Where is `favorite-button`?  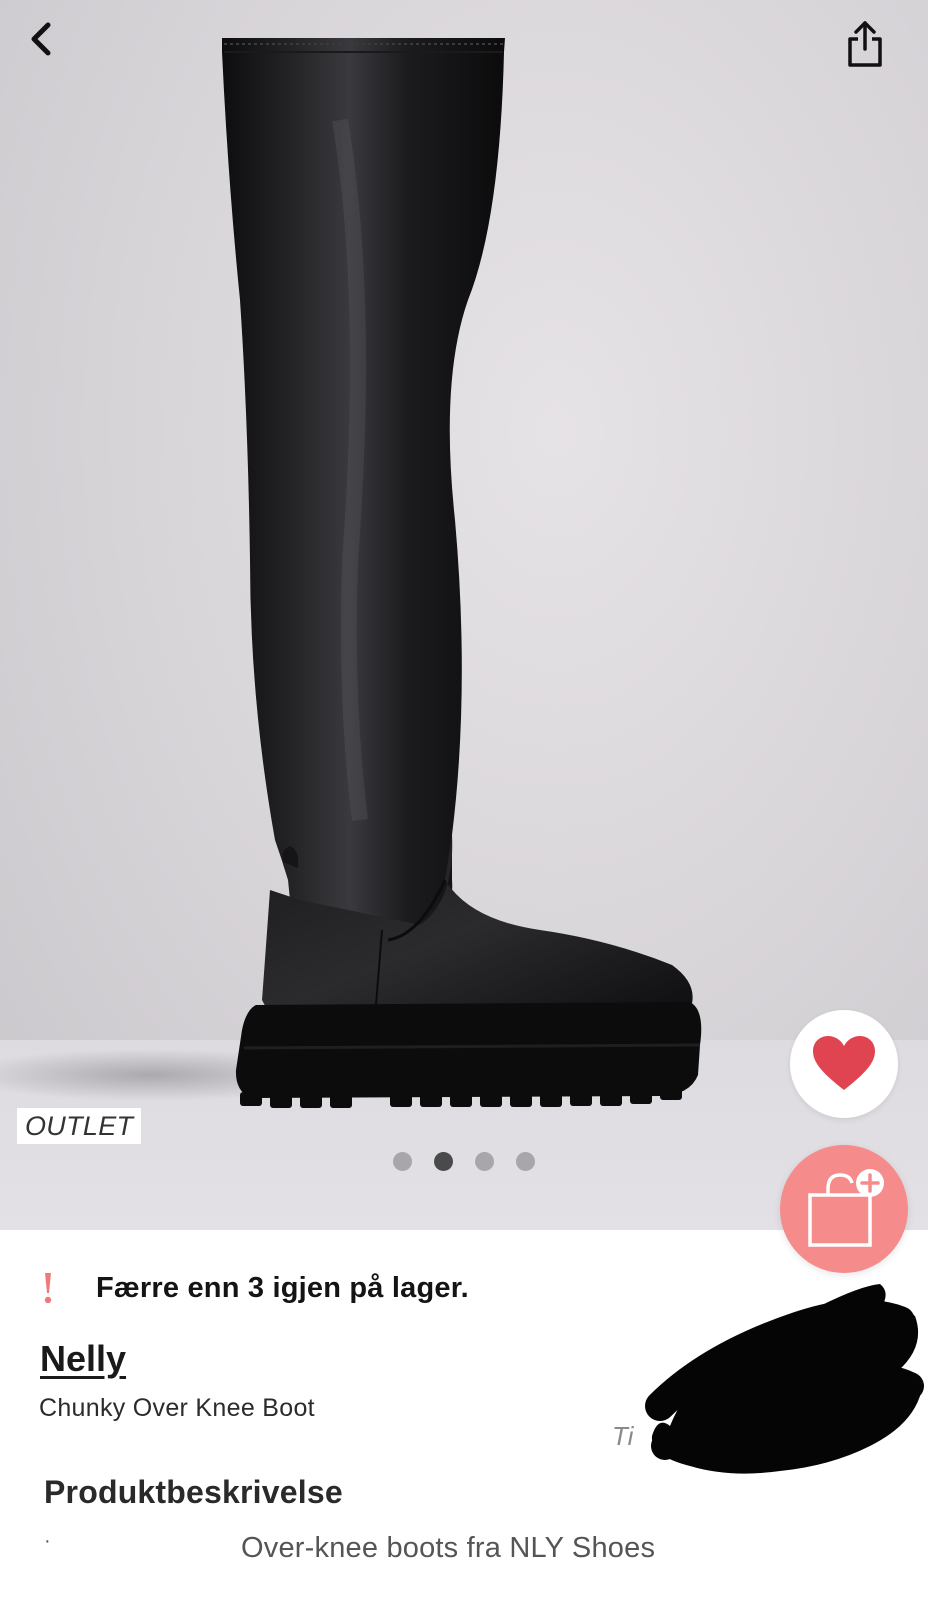
favorite-button is located at coordinates (844, 1064).